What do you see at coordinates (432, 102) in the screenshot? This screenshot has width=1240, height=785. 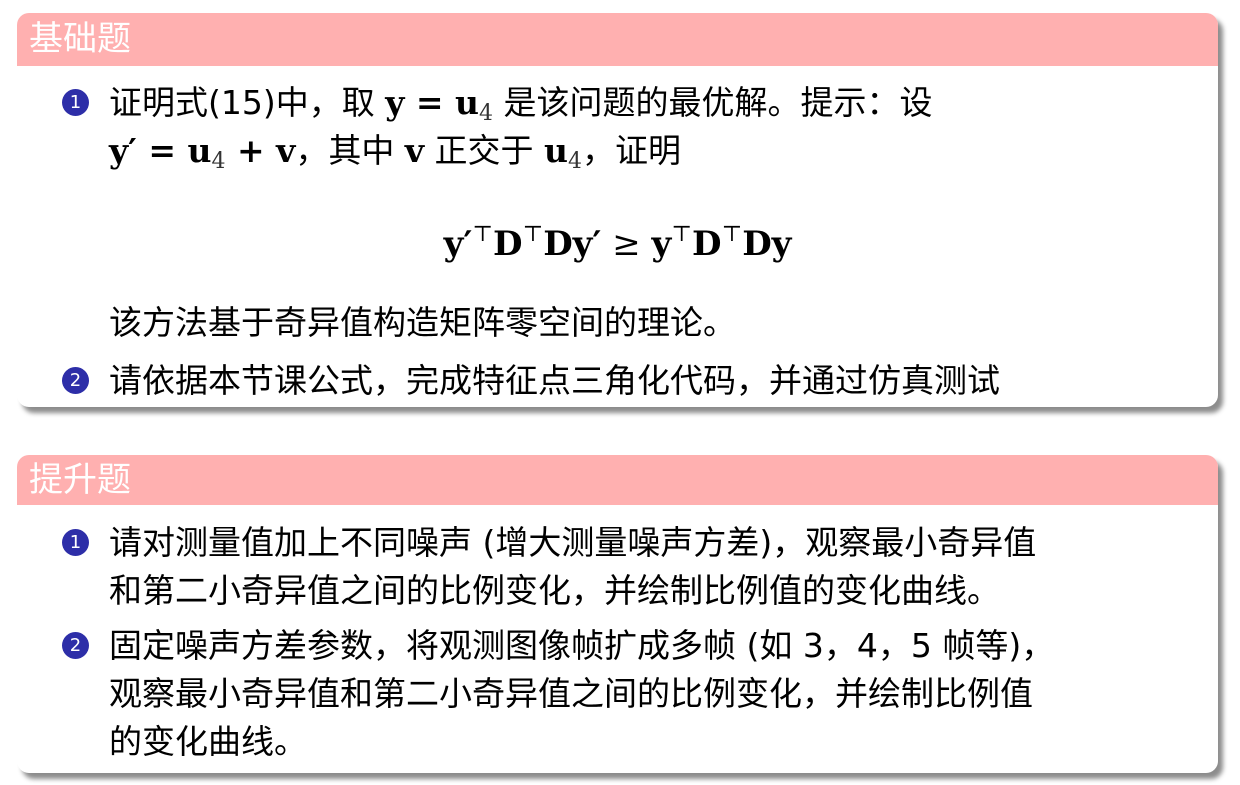 I see `math-text: y = u` at bounding box center [432, 102].